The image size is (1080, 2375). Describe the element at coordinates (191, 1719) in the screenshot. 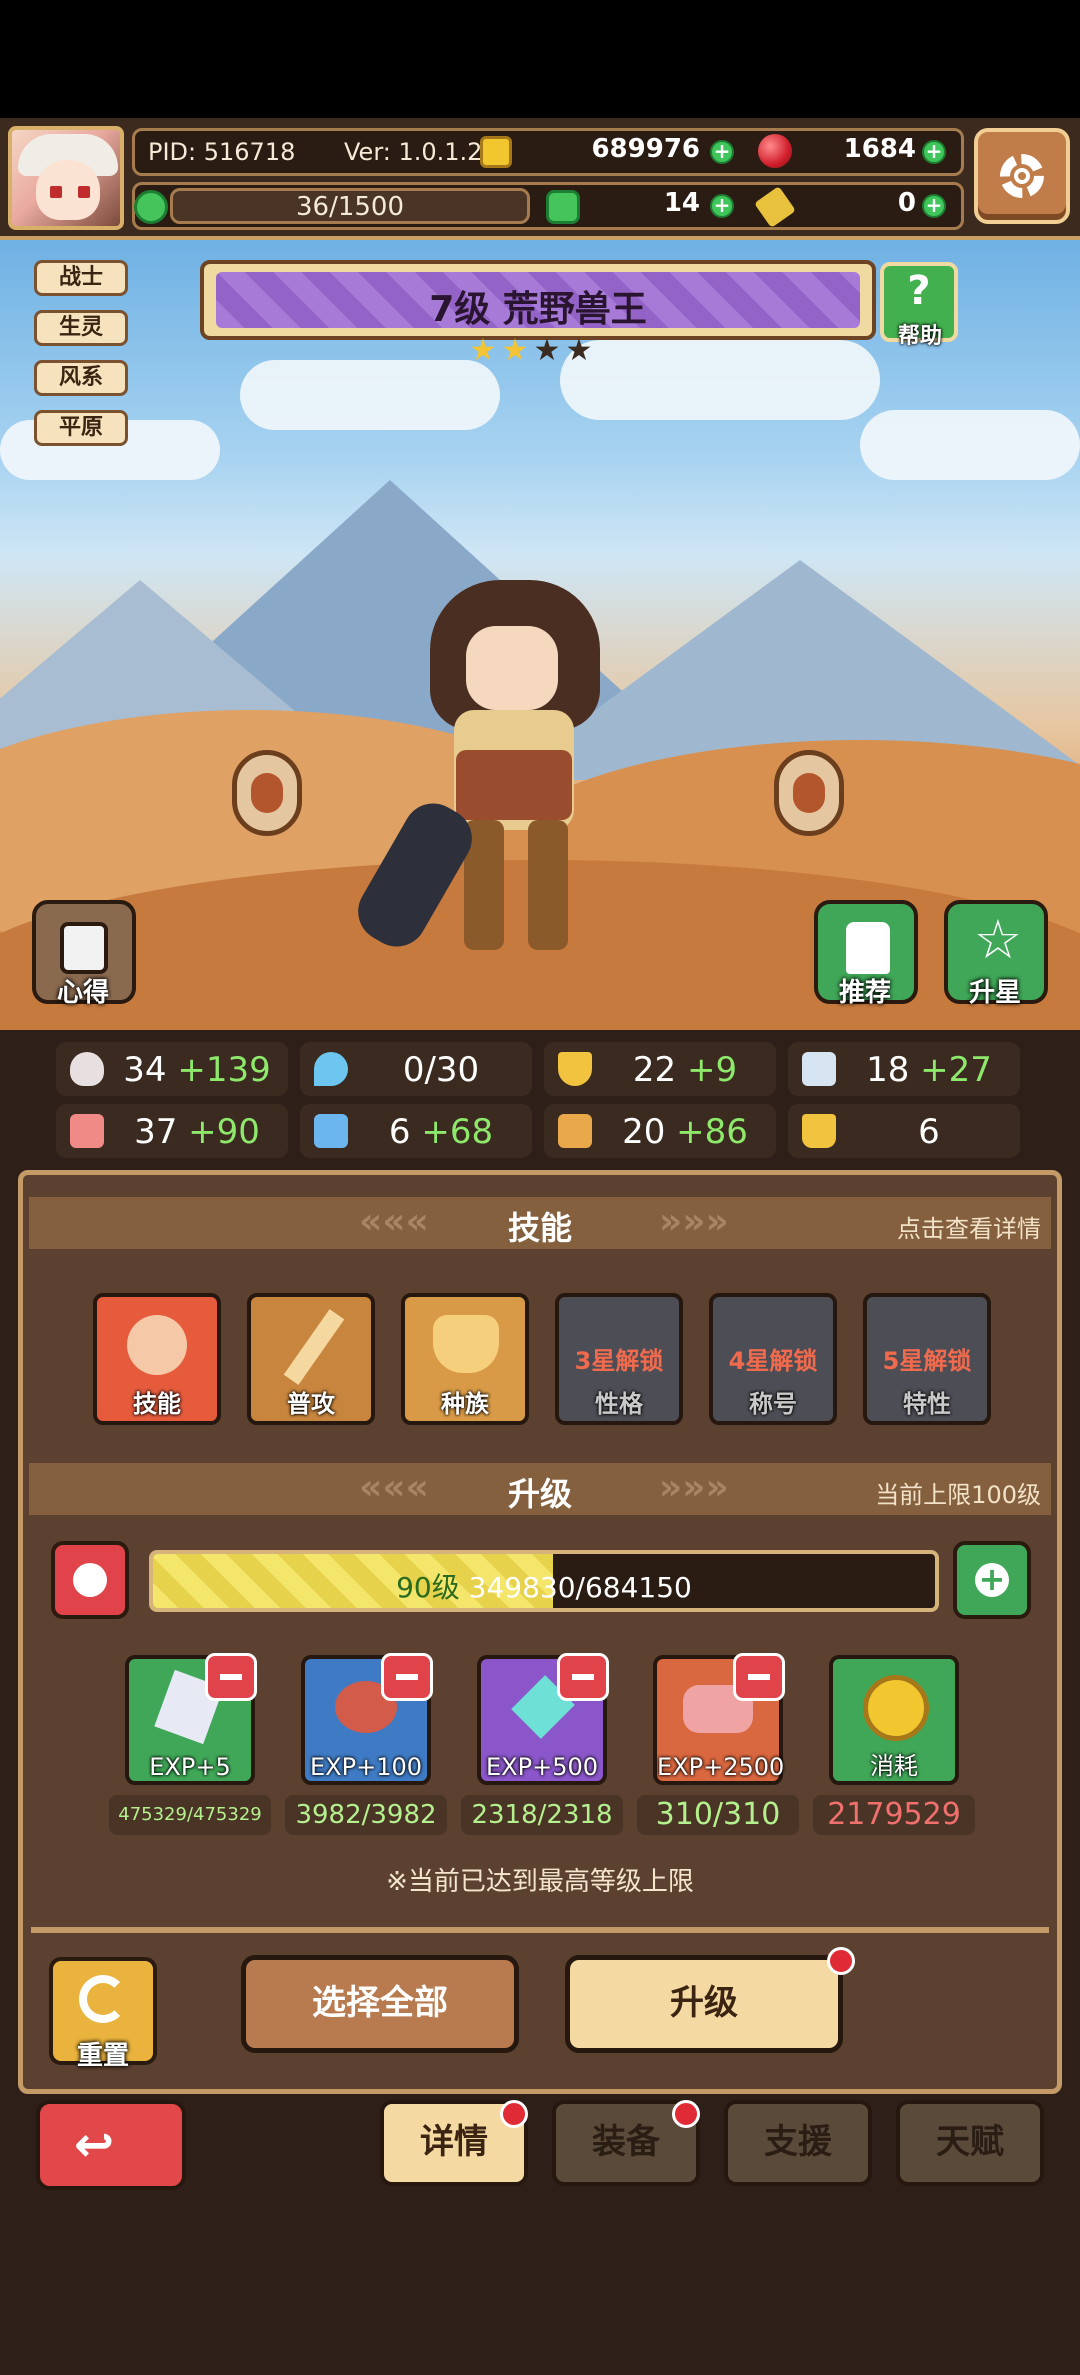

I see `exp-item-small: EXP+5` at that location.